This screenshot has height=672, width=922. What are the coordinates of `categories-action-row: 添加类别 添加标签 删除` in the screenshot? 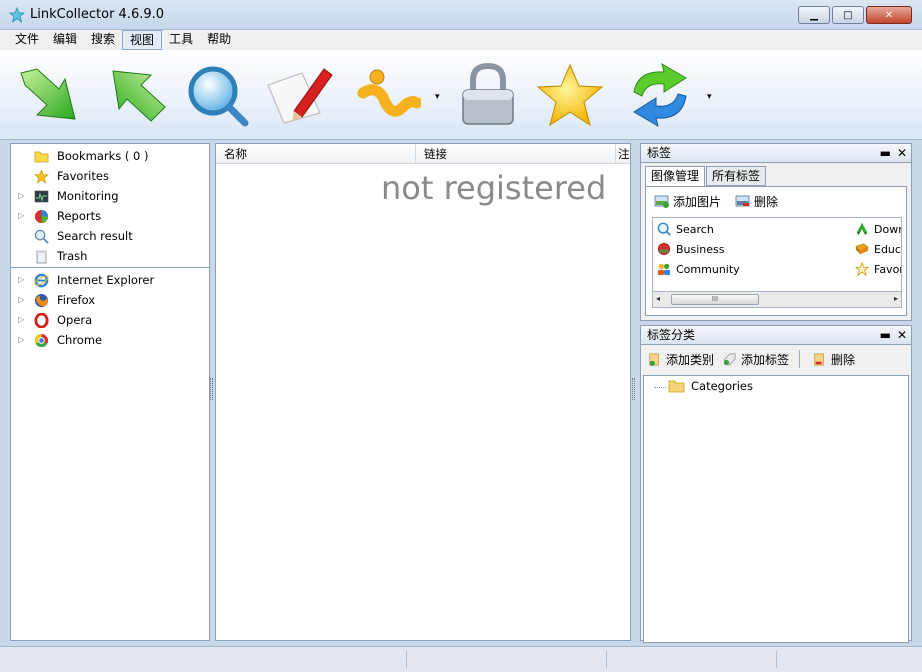 It's located at (758, 359).